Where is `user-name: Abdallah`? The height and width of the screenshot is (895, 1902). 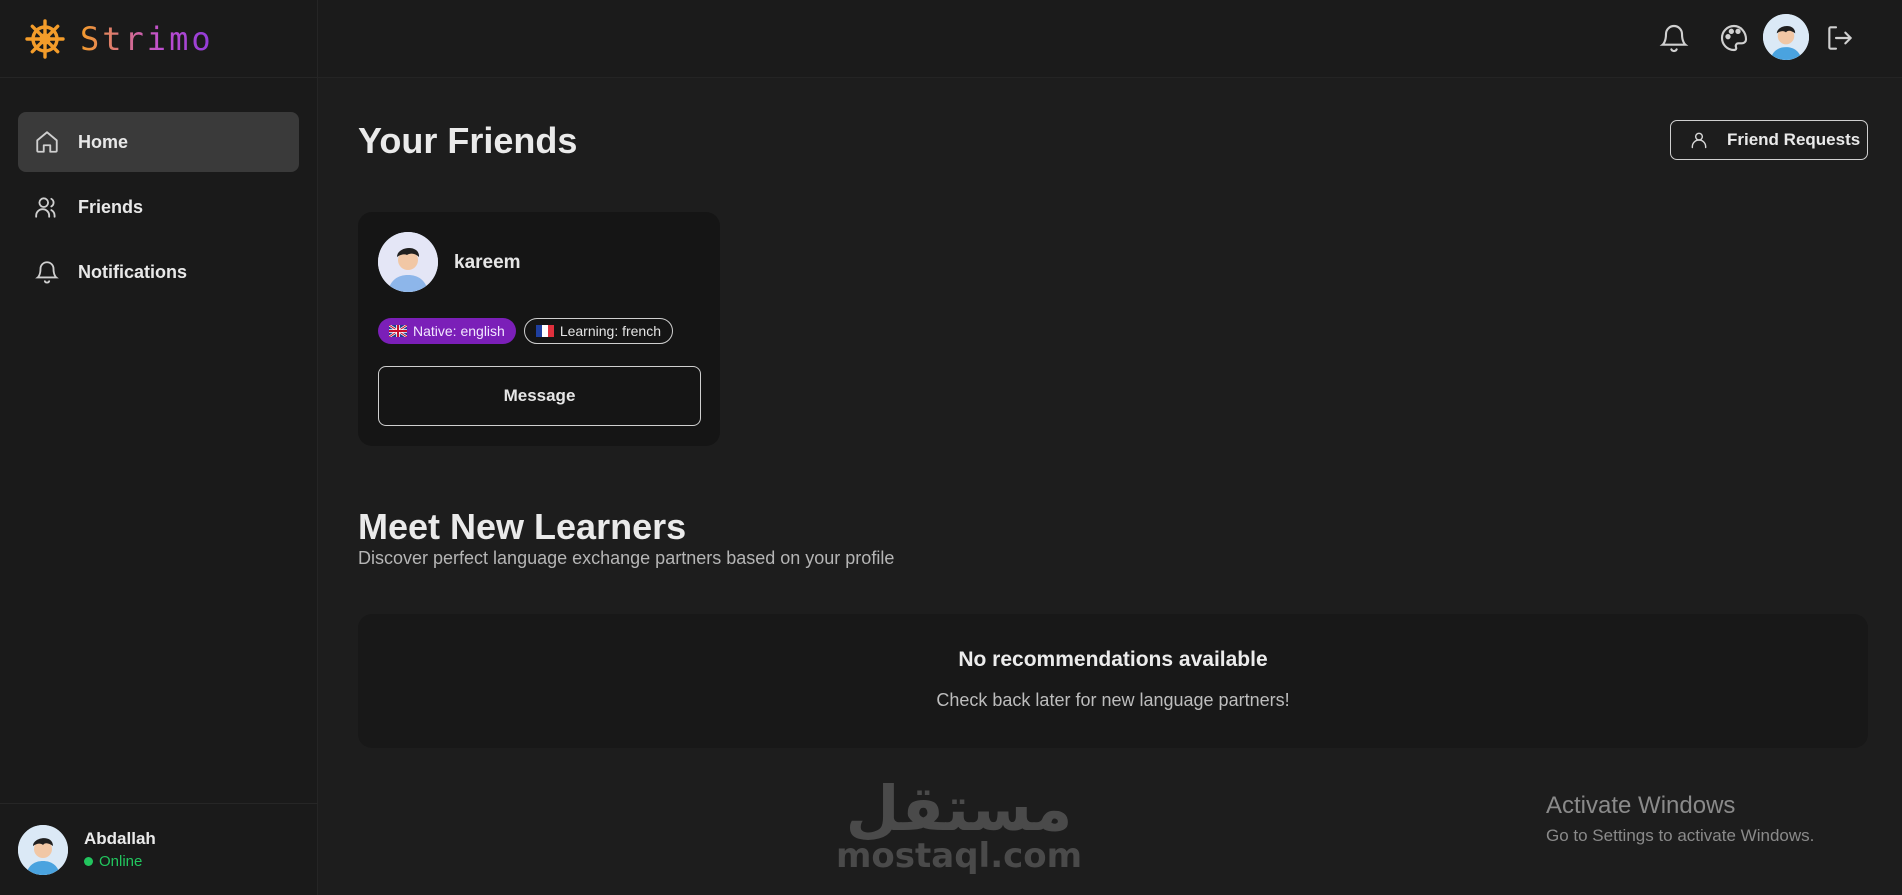
user-name: Abdallah is located at coordinates (120, 838).